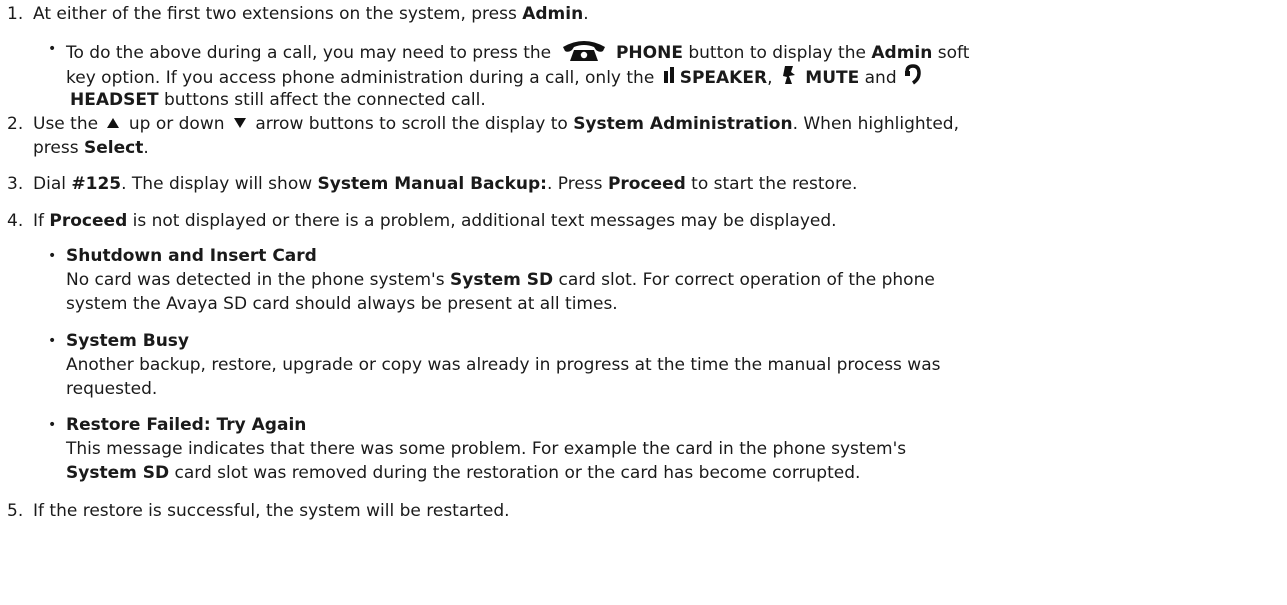 This screenshot has width=1287, height=605. I want to click on step-number: 5., so click(15, 511).